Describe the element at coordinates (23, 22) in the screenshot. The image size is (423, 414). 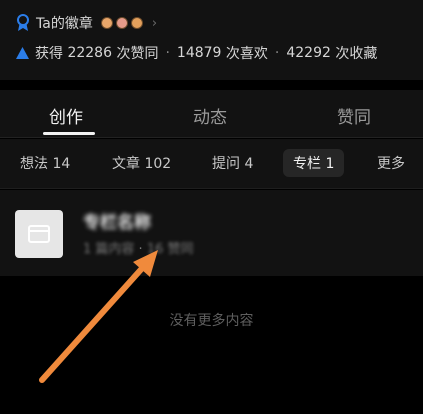
I see `badge-ribbon-icon` at that location.